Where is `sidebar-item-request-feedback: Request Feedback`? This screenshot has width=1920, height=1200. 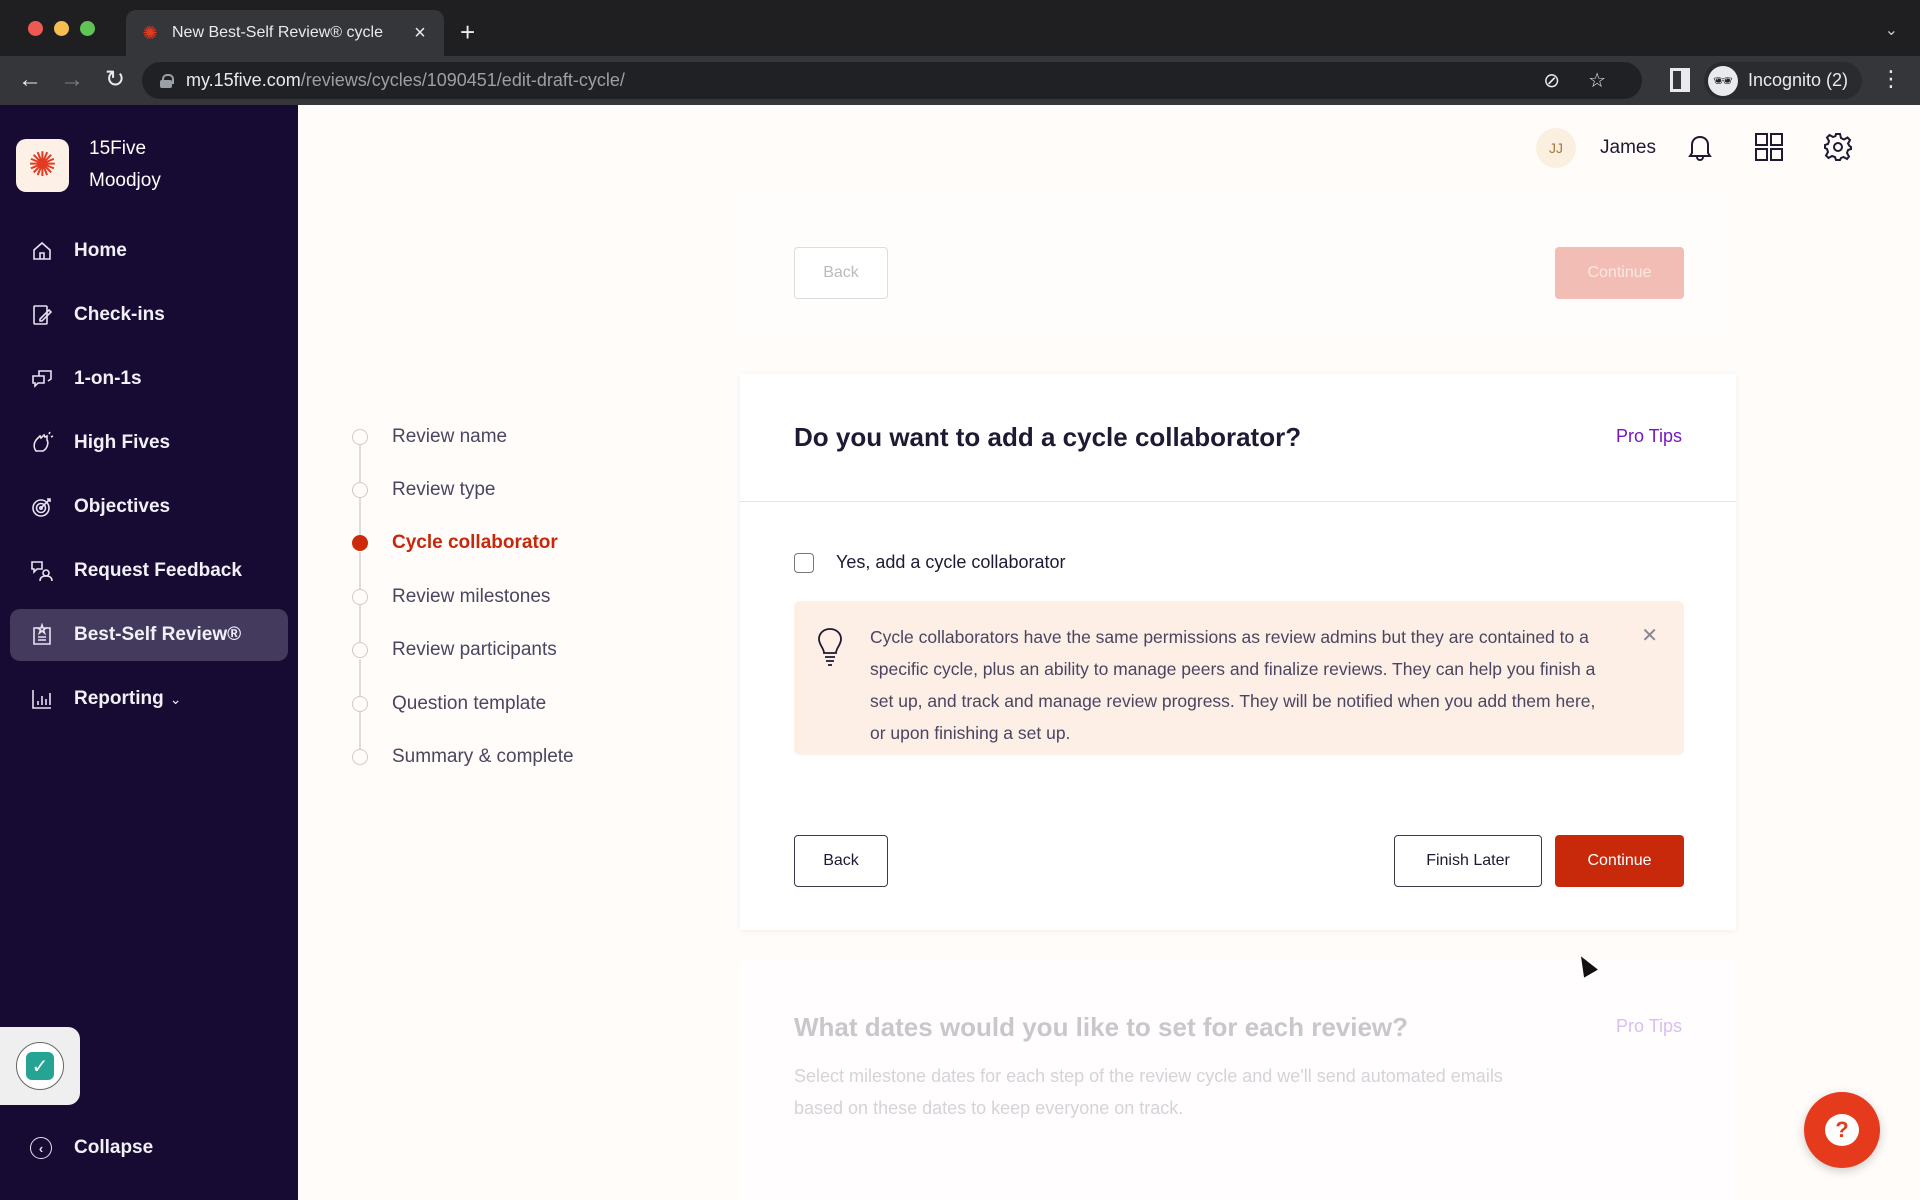
sidebar-item-request-feedback: Request Feedback is located at coordinates (149, 571).